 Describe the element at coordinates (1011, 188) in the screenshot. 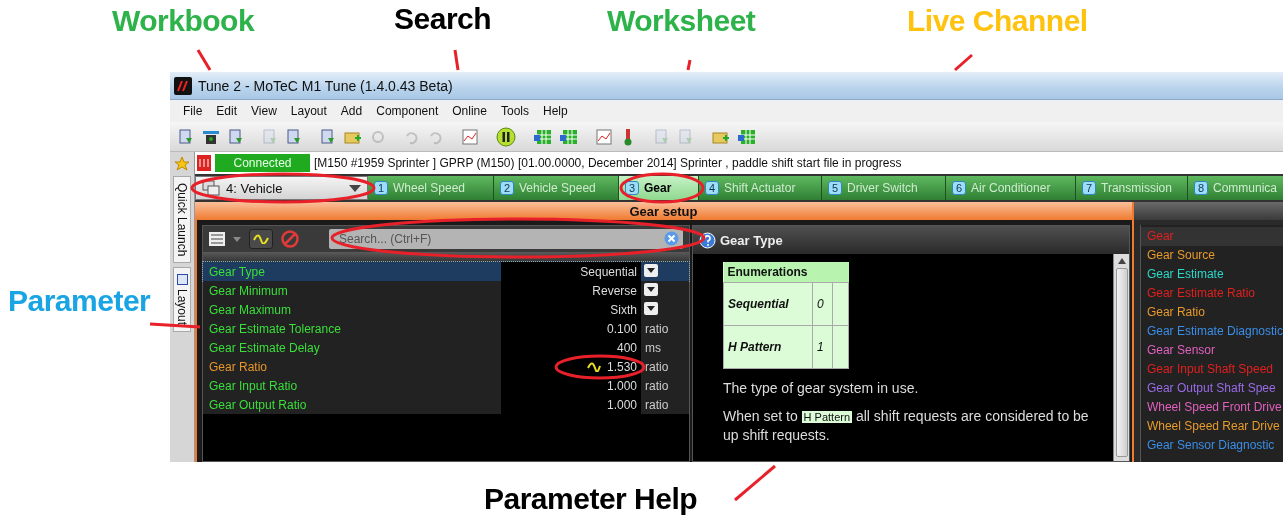

I see `worksheet-tab: 6 Air Conditioner` at that location.